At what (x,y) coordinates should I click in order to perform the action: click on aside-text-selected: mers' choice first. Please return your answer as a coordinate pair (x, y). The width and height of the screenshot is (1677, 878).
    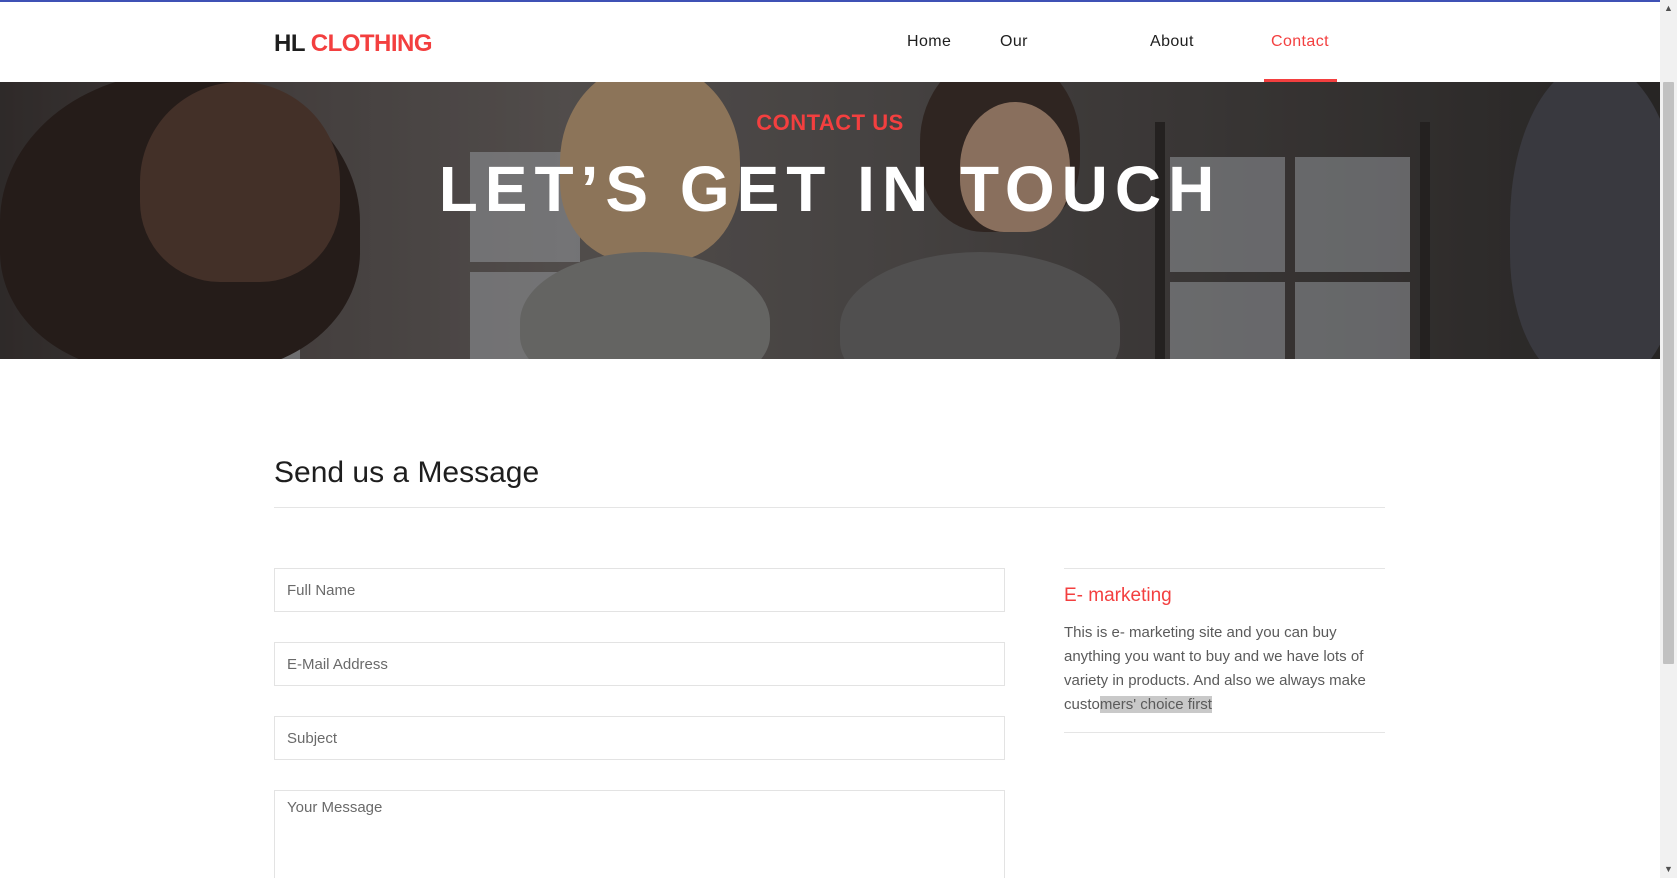
    Looking at the image, I should click on (1155, 704).